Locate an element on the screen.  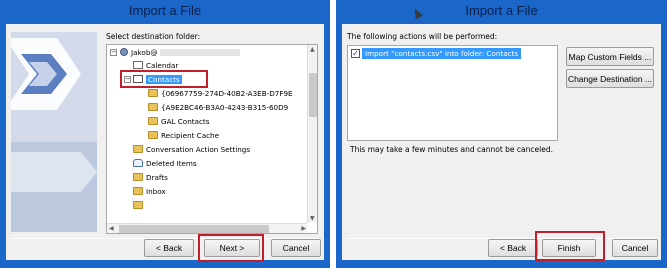
vertical-scrollbar: ▲ ▼ is located at coordinates (312, 134).